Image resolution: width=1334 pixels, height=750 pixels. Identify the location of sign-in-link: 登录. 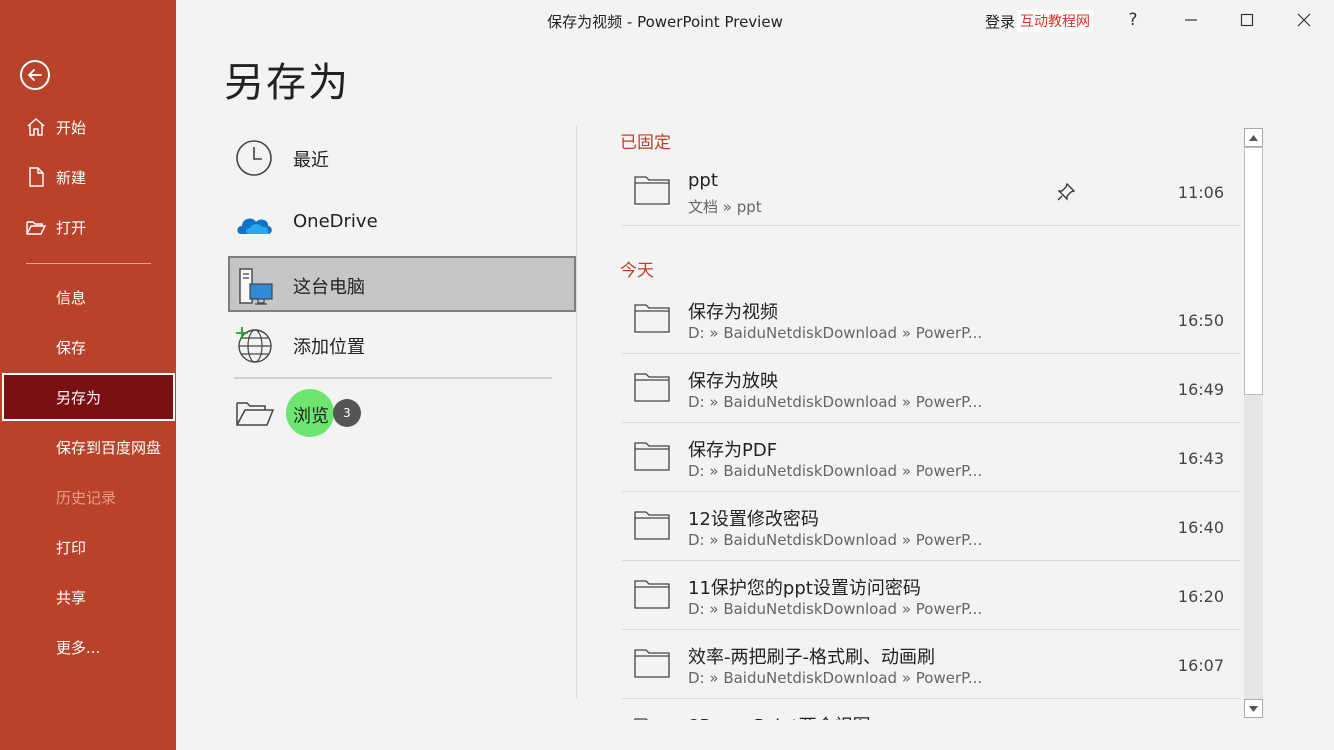
(1000, 21).